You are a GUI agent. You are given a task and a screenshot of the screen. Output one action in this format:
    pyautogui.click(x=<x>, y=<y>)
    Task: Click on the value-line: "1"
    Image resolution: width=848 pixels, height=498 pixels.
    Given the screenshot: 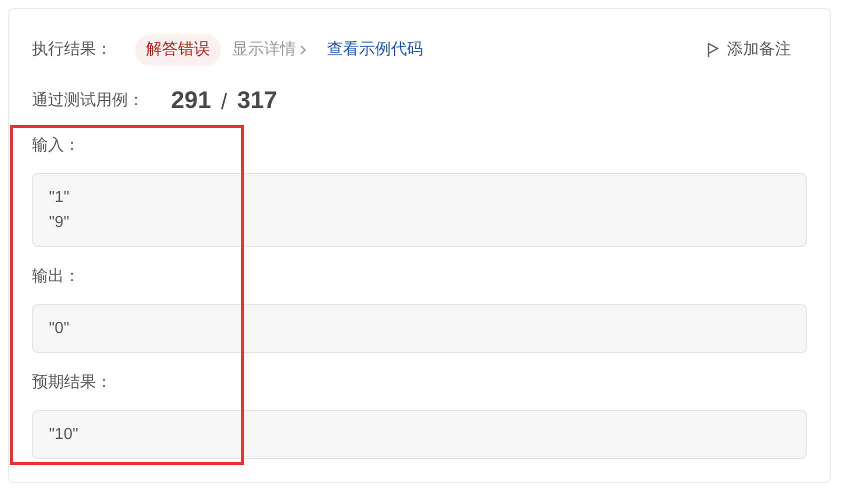 What is the action you would take?
    pyautogui.click(x=59, y=198)
    